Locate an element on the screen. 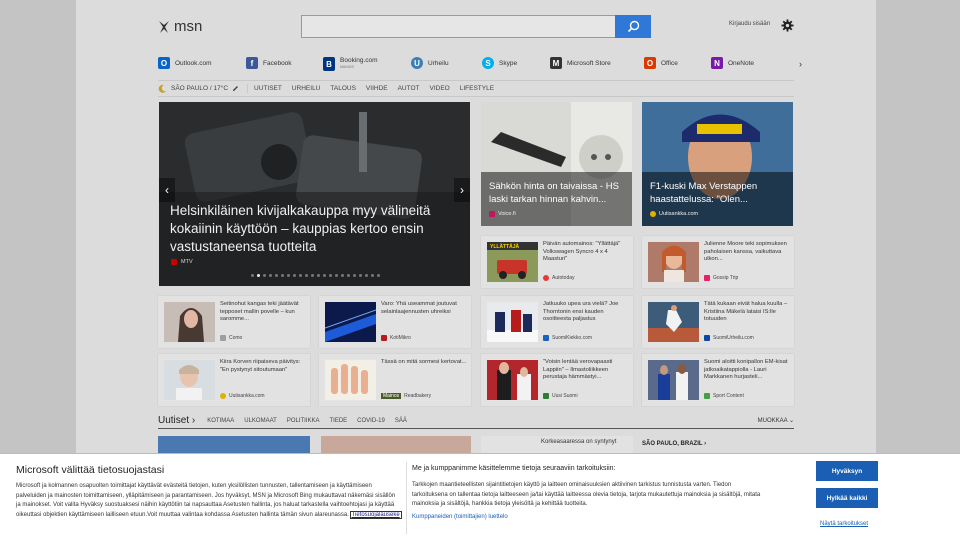 The height and width of the screenshot is (540, 960). pencil-icon is located at coordinates (235, 88).